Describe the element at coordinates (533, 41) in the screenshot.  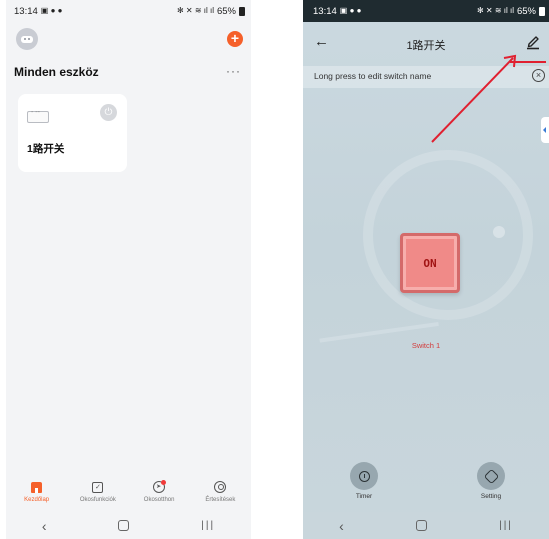
I see `edit-pencil-icon` at that location.